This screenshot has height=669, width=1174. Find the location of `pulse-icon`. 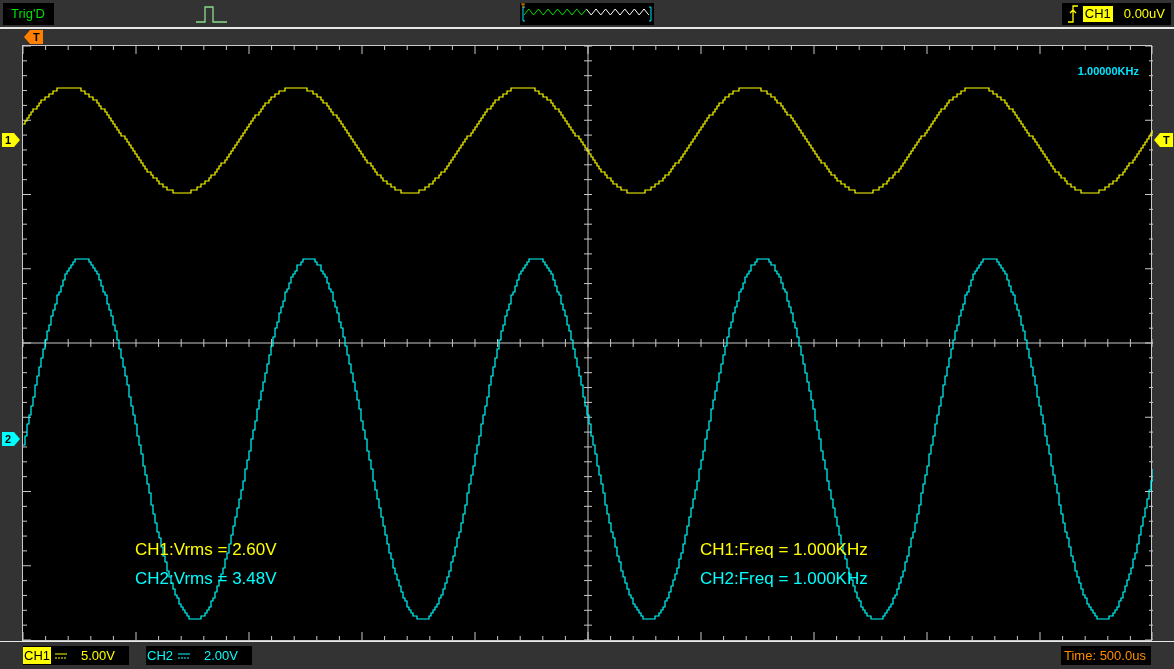

pulse-icon is located at coordinates (212, 13).